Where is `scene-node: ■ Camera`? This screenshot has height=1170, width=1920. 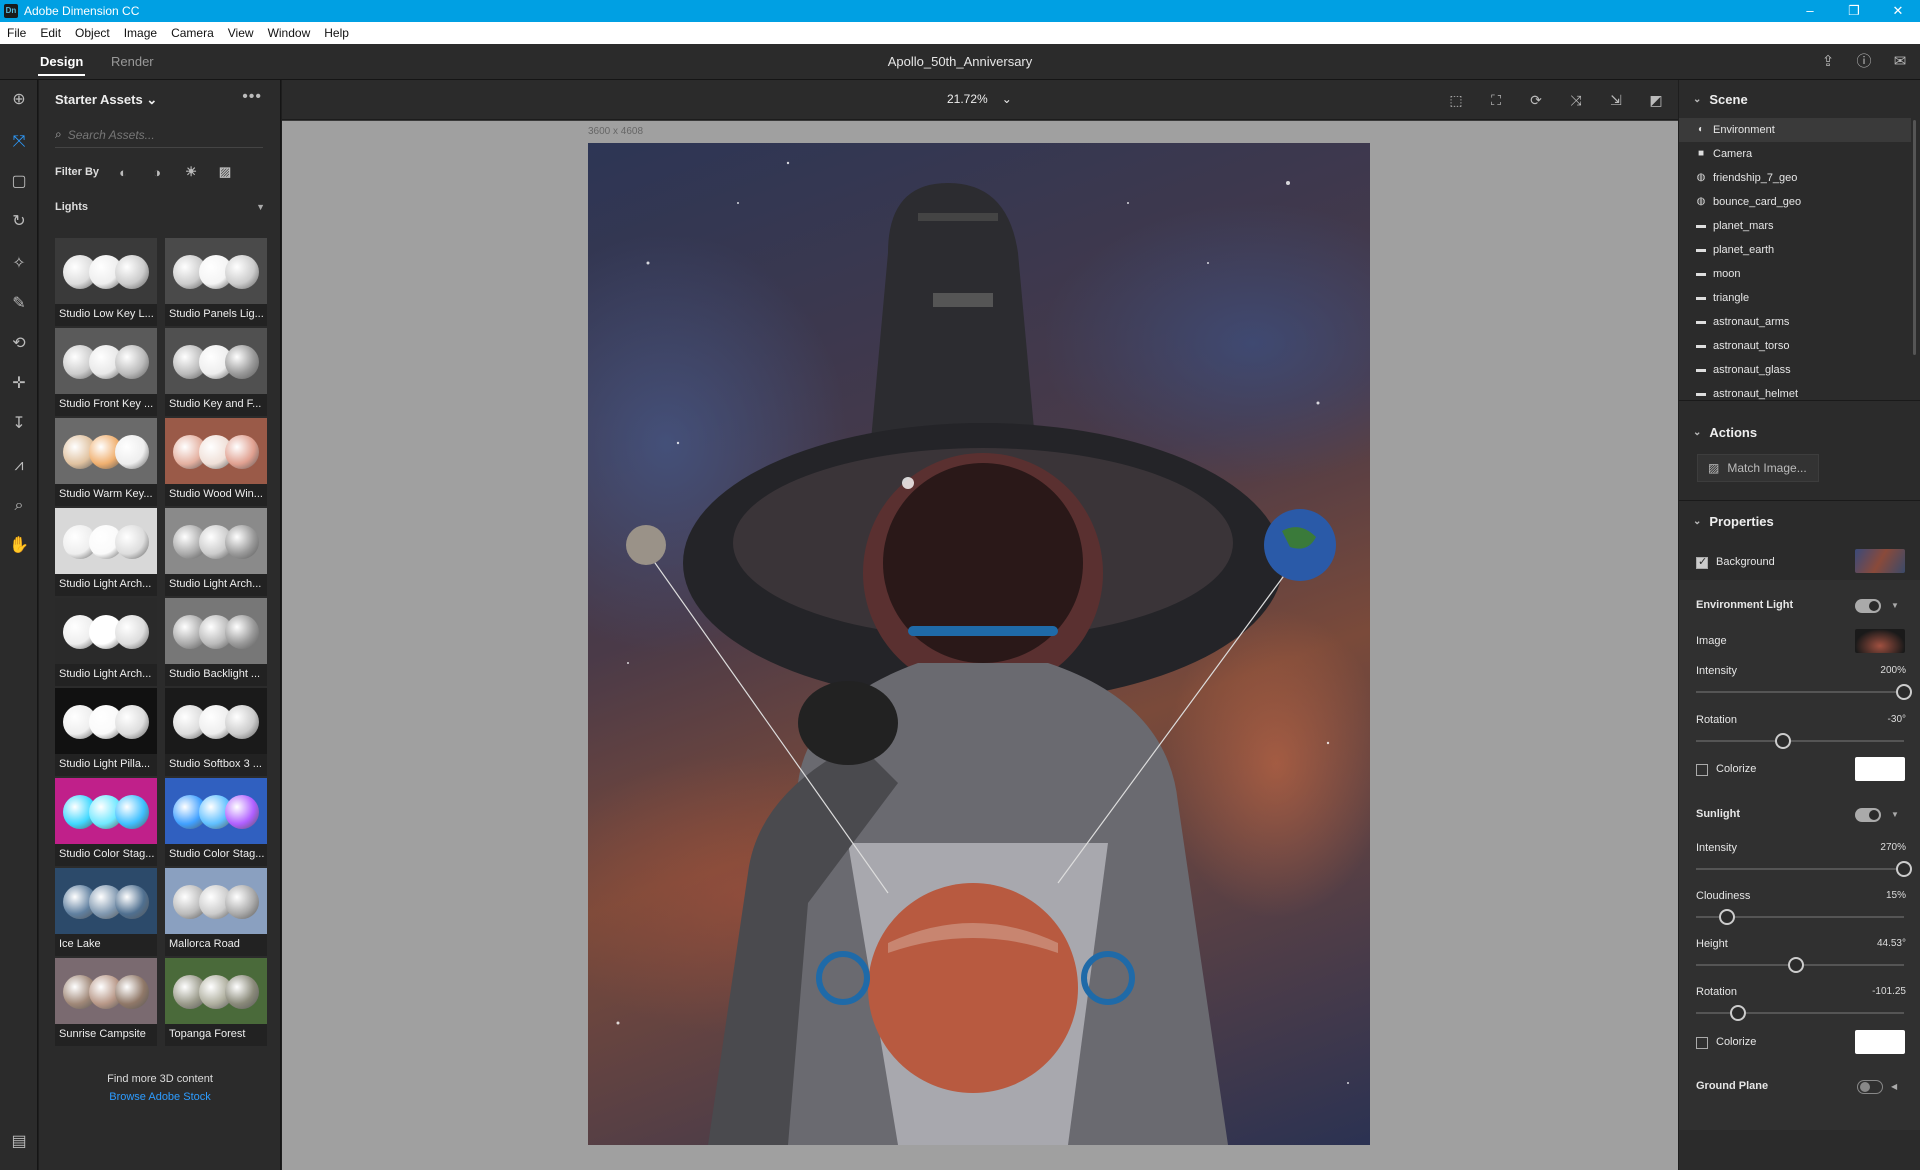
scene-node: ■ Camera is located at coordinates (1795, 154).